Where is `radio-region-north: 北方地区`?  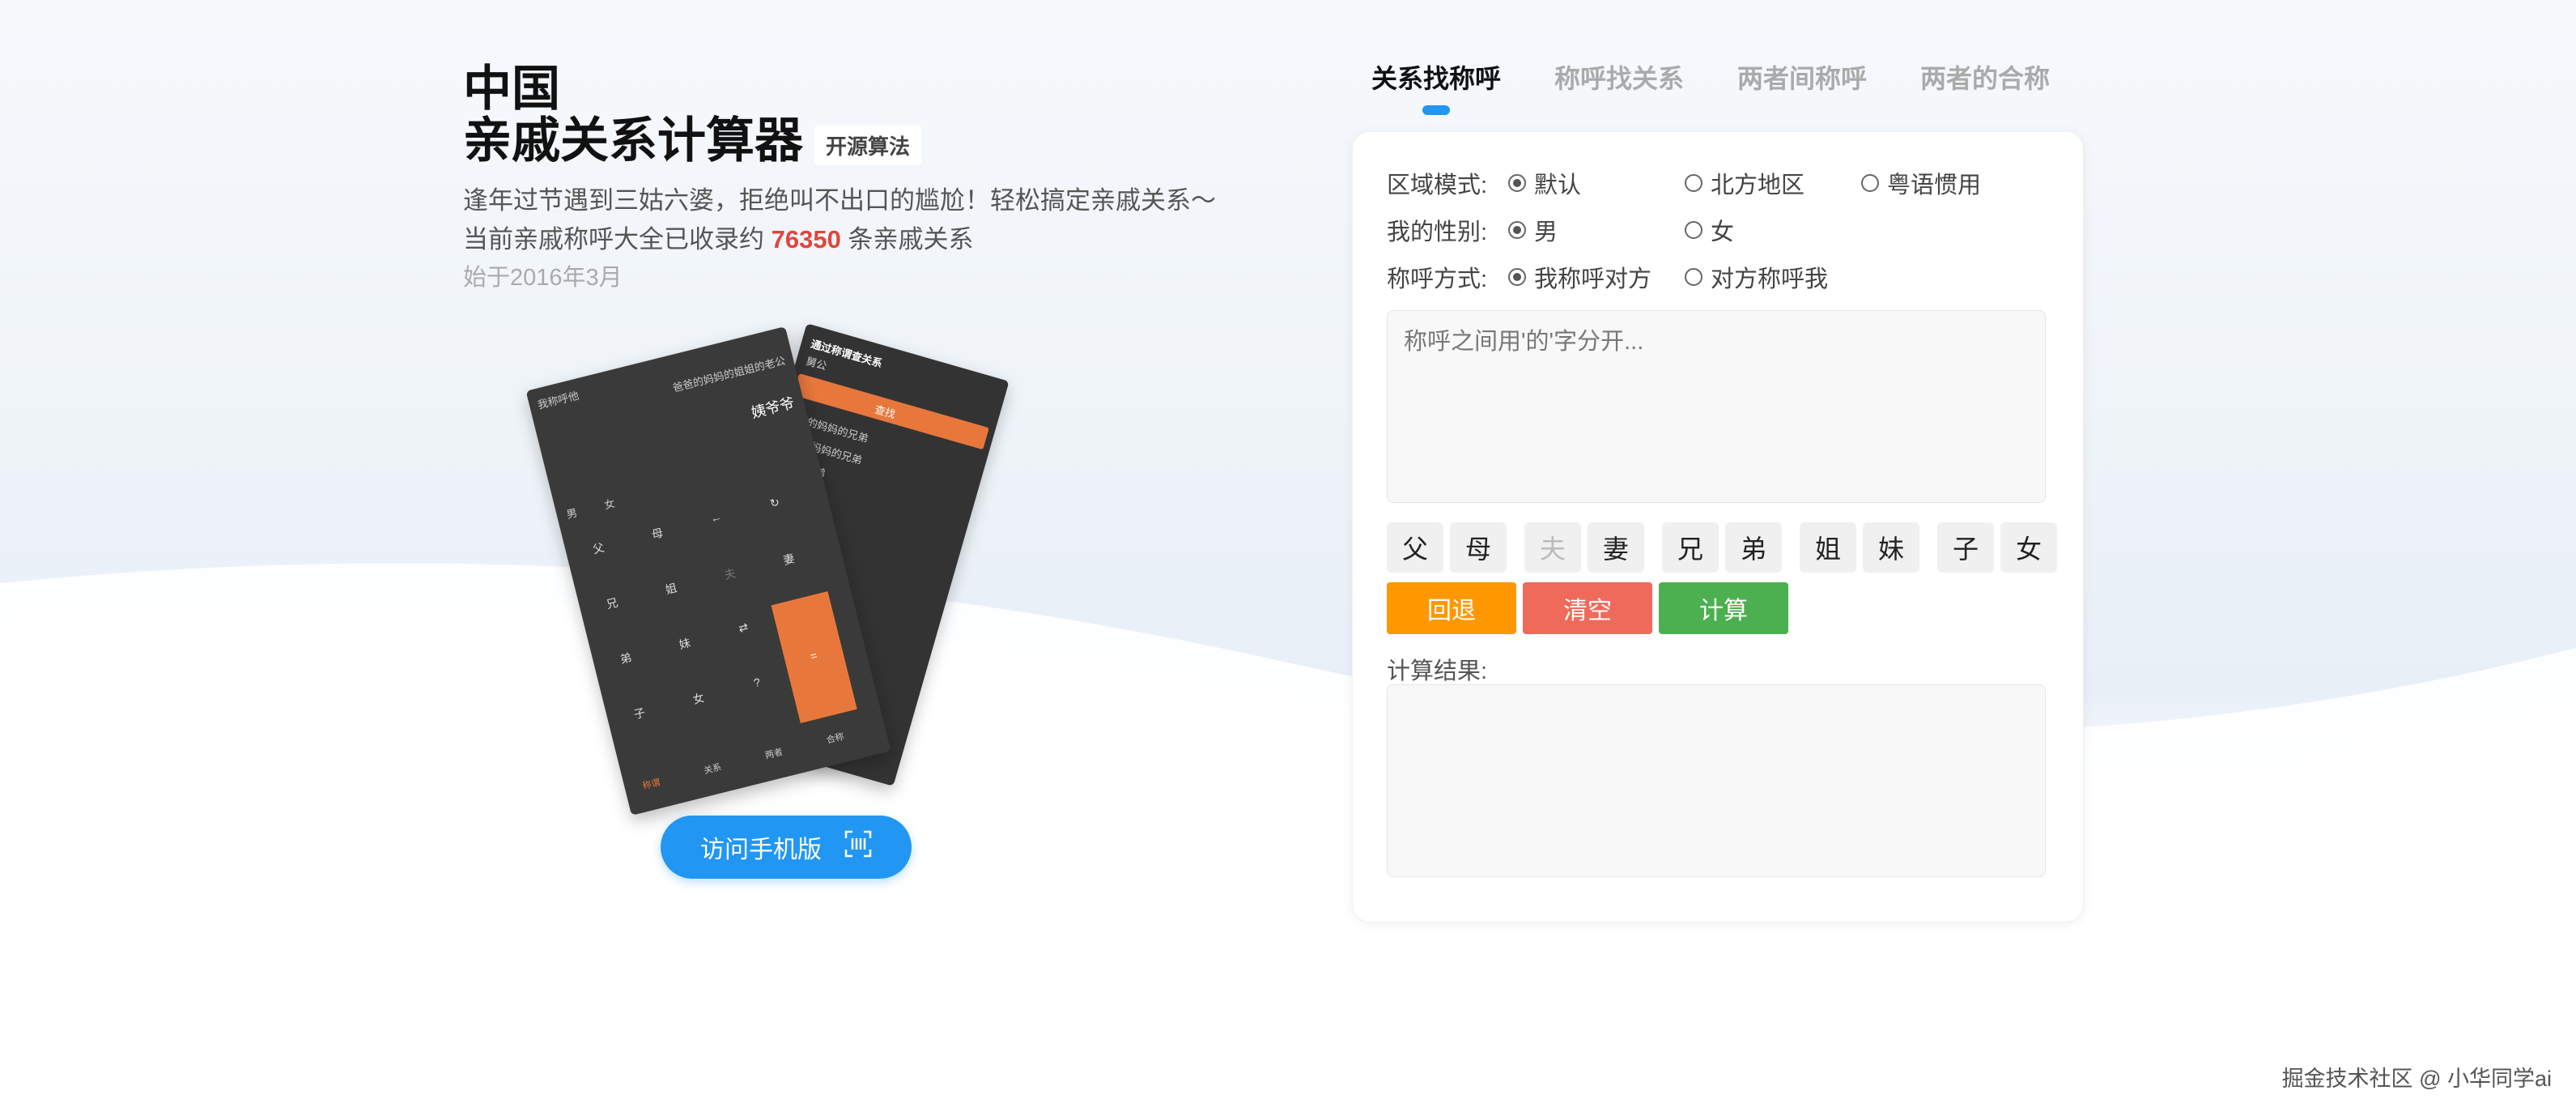 radio-region-north: 北方地区 is located at coordinates (1773, 183).